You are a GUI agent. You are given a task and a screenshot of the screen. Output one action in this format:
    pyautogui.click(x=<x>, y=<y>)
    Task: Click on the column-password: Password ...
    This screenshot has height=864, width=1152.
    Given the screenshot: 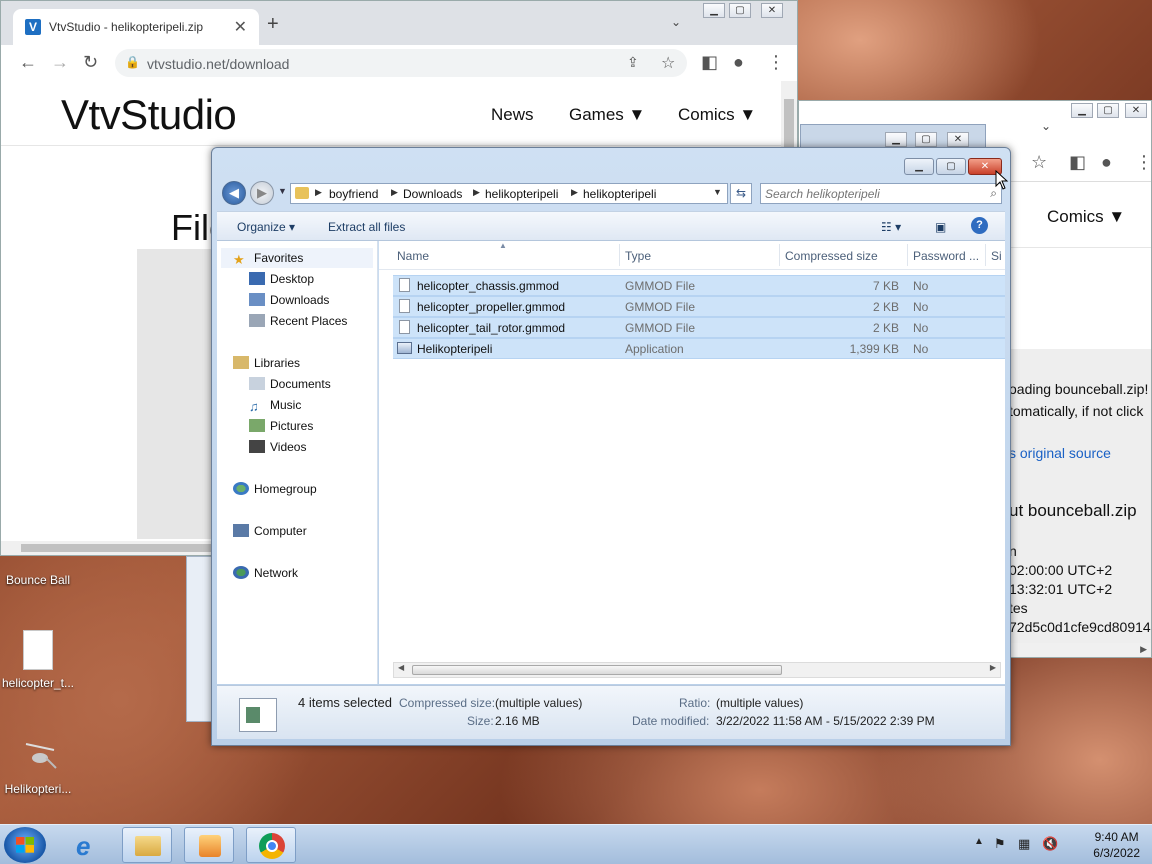 What is the action you would take?
    pyautogui.click(x=946, y=256)
    